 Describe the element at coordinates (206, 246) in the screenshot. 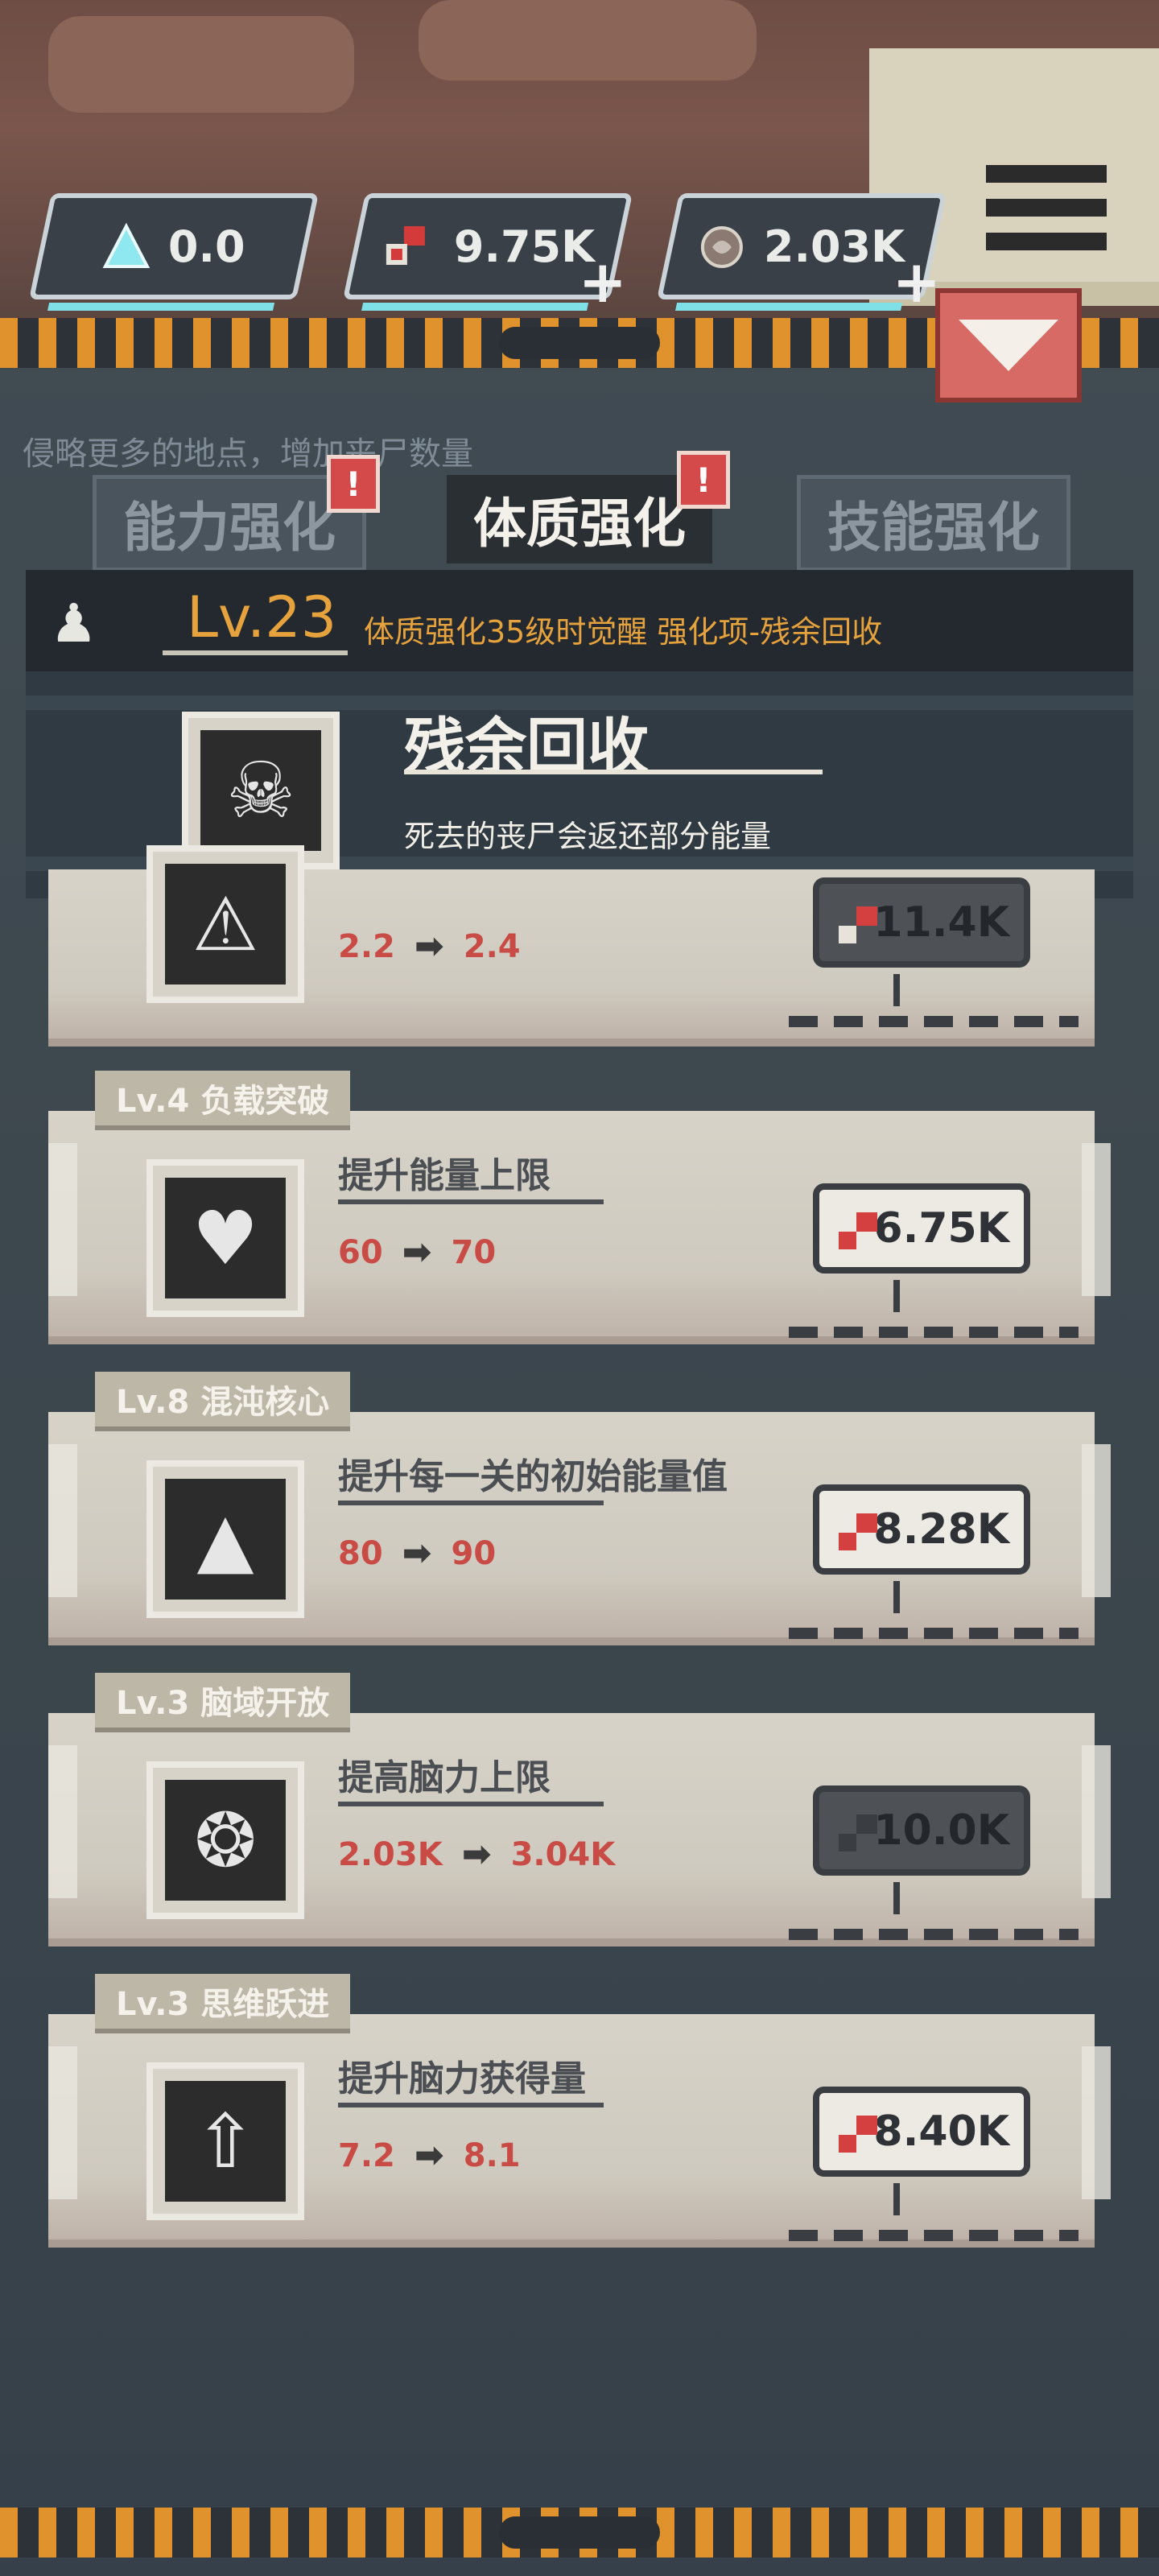

I see `resource-value: 0.0` at that location.